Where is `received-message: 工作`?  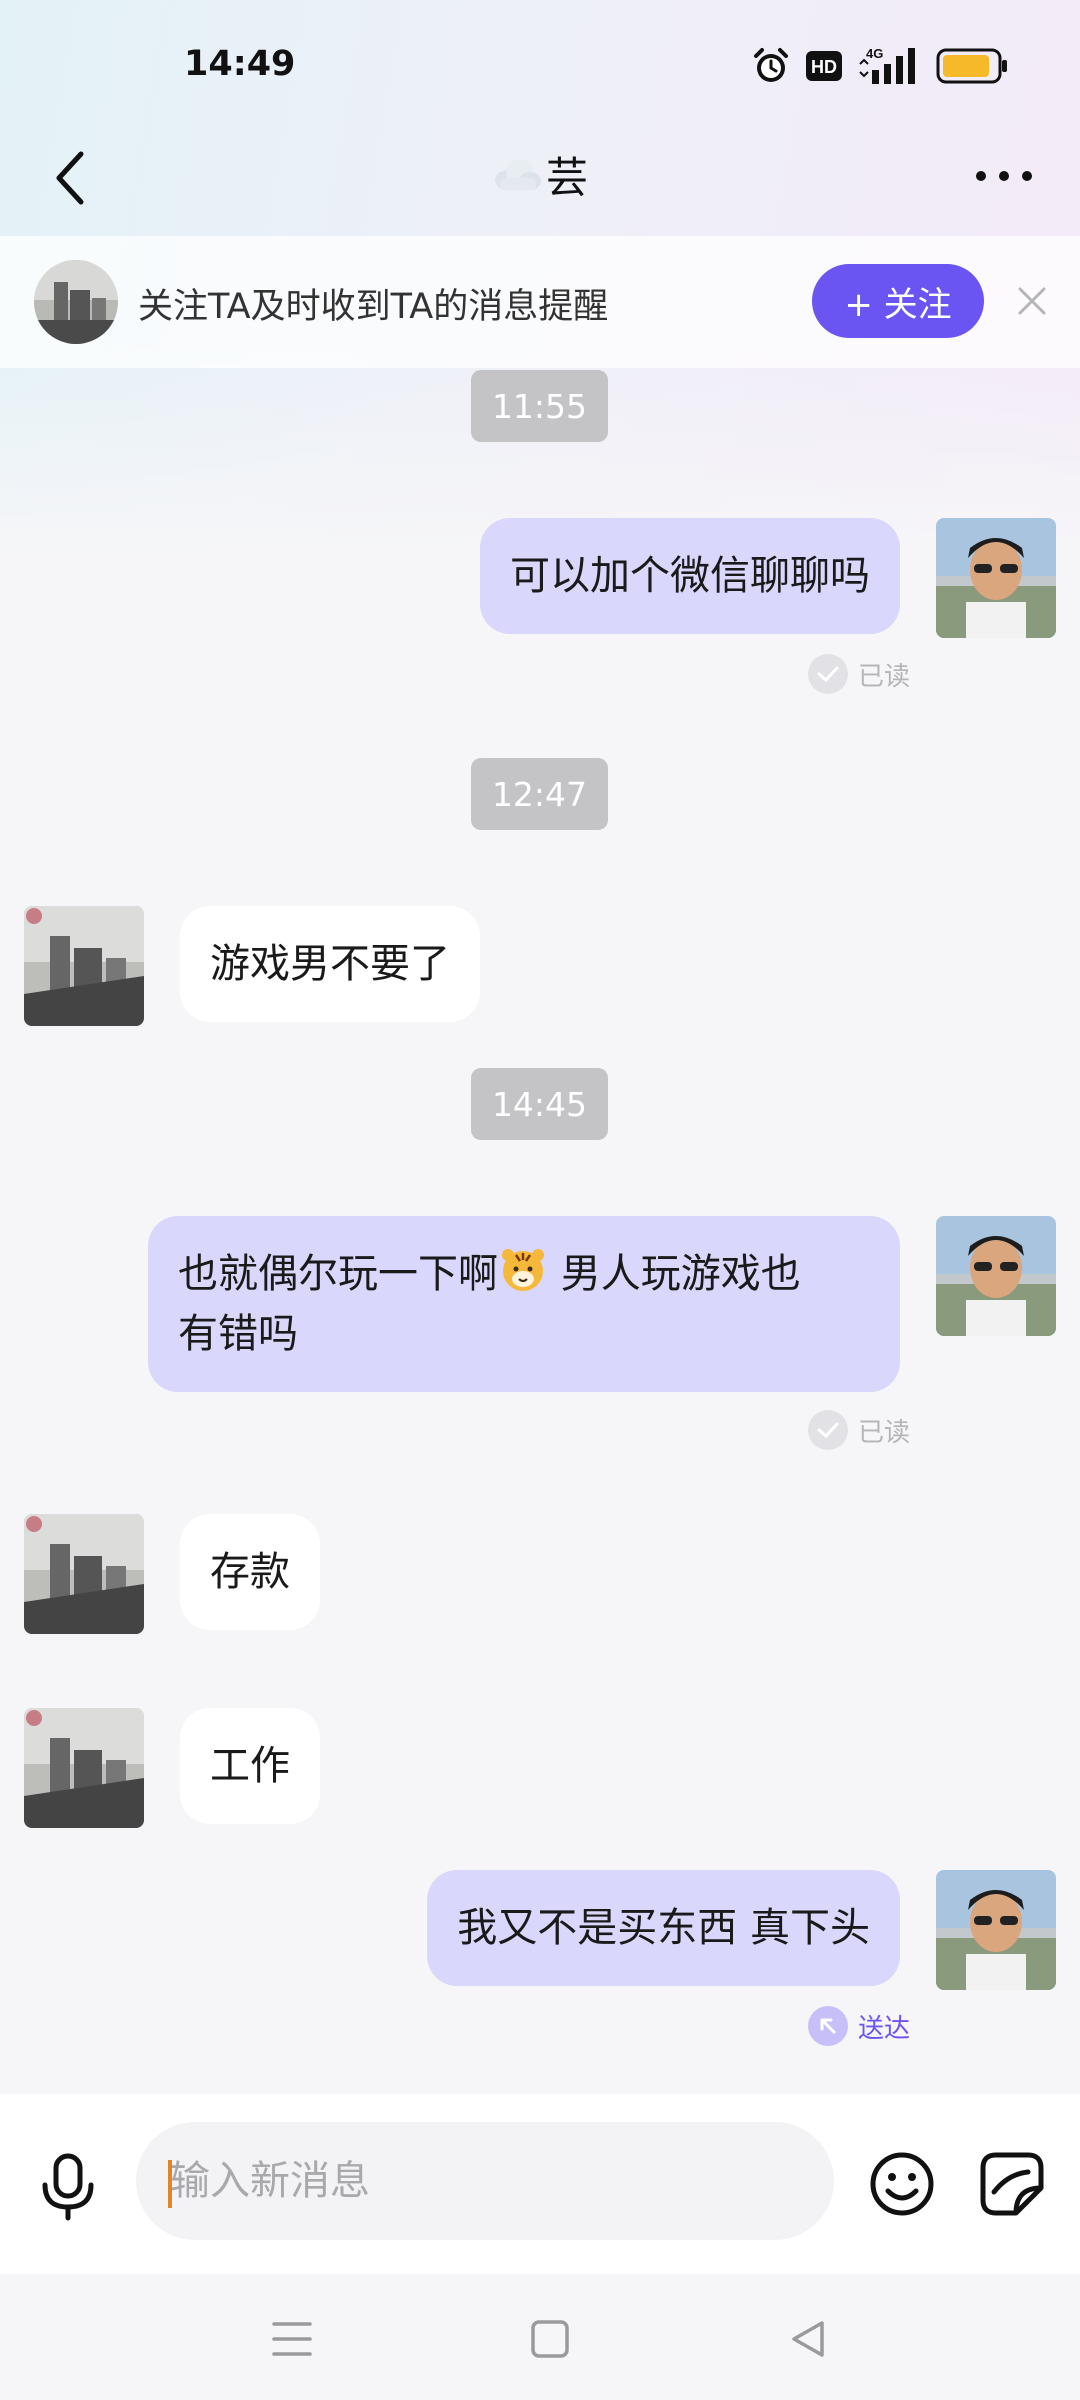 received-message: 工作 is located at coordinates (250, 1766).